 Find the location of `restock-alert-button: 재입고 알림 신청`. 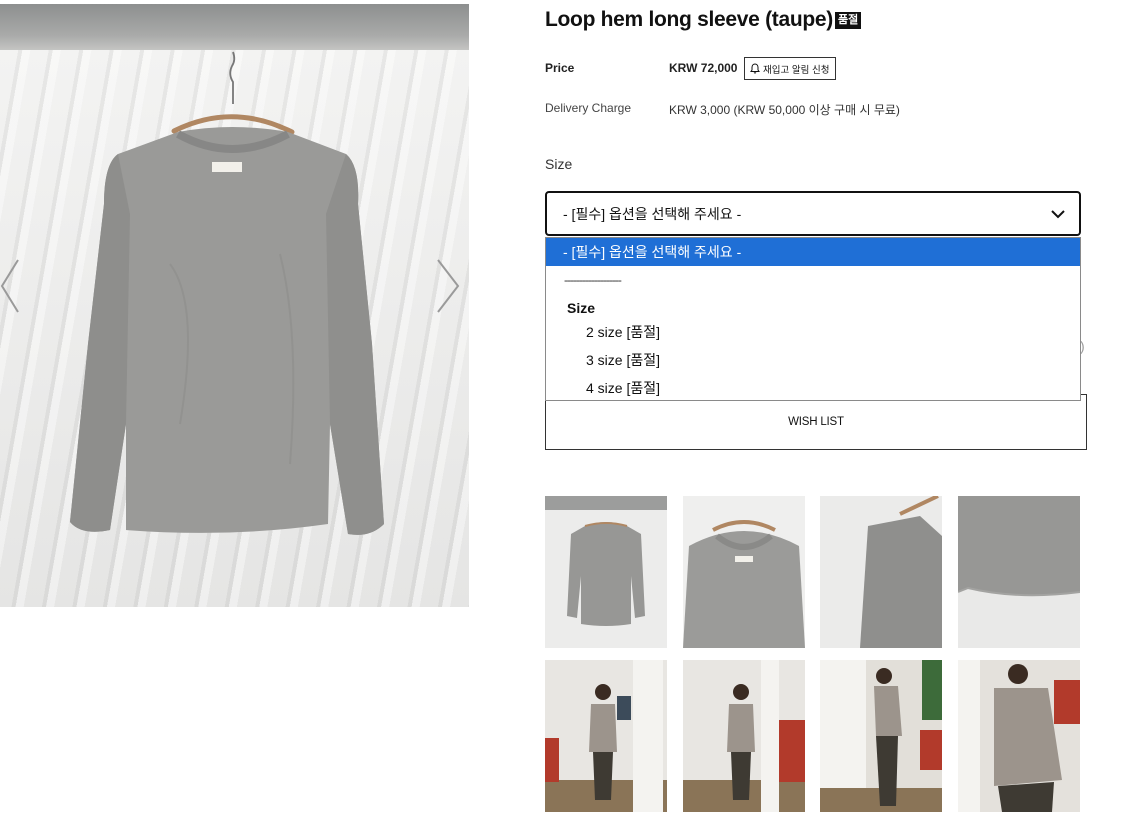

restock-alert-button: 재입고 알림 신청 is located at coordinates (790, 68).